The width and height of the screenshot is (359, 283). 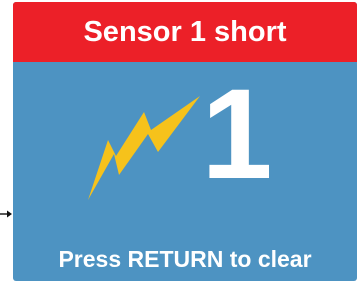 I want to click on clear-instruction: Press RETURN to clear, so click(x=185, y=258).